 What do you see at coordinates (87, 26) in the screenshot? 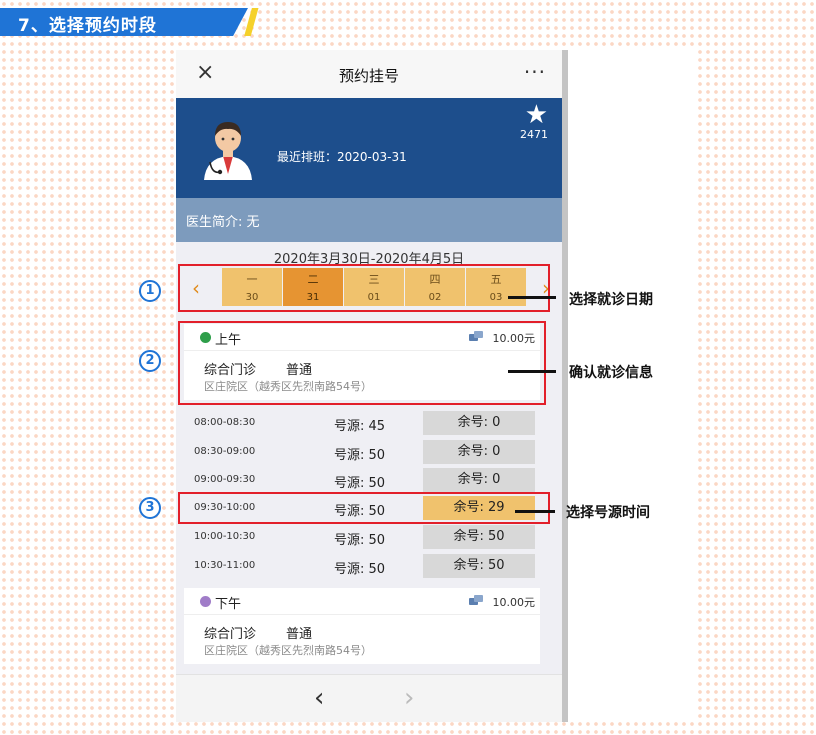
I see `banner-title: 7、选择预约时段` at bounding box center [87, 26].